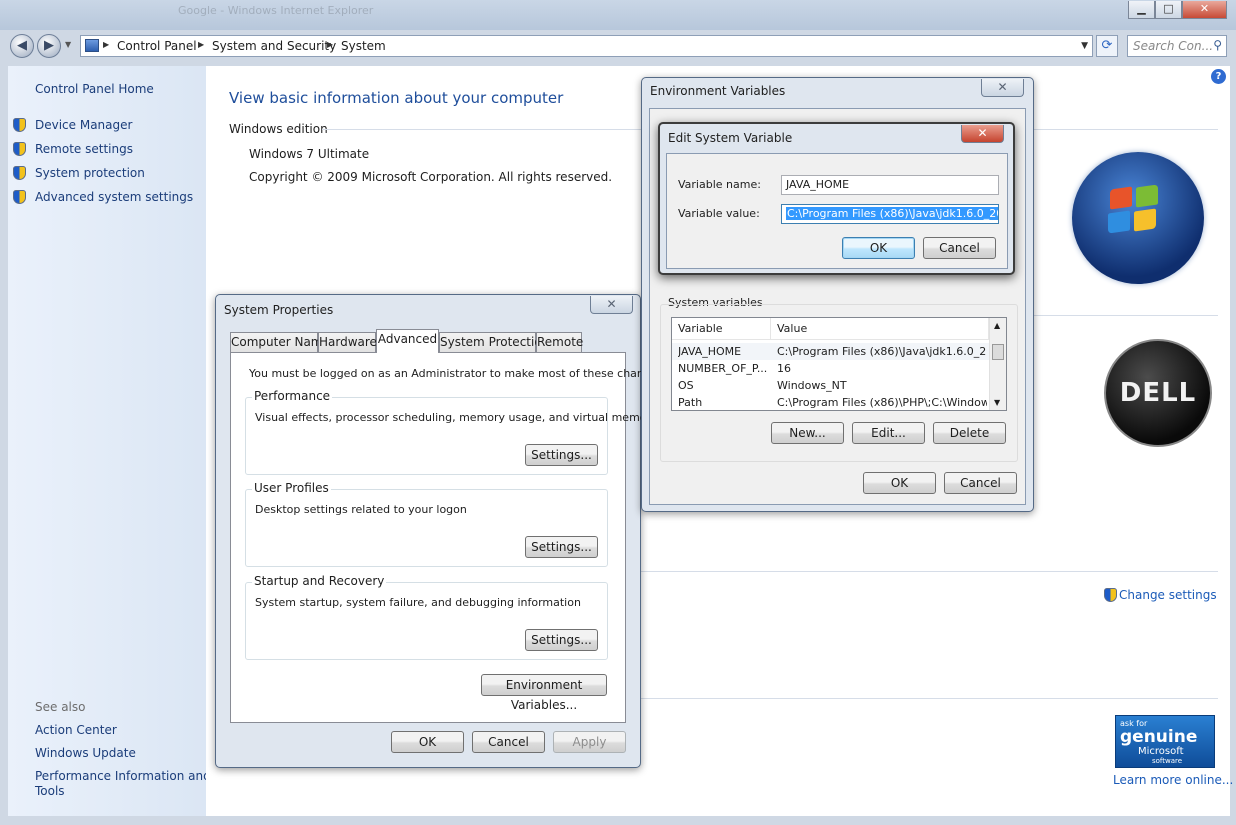 This screenshot has height=825, width=1236. Describe the element at coordinates (997, 364) in the screenshot. I see `list-scrollbar: ▲ ▼` at that location.